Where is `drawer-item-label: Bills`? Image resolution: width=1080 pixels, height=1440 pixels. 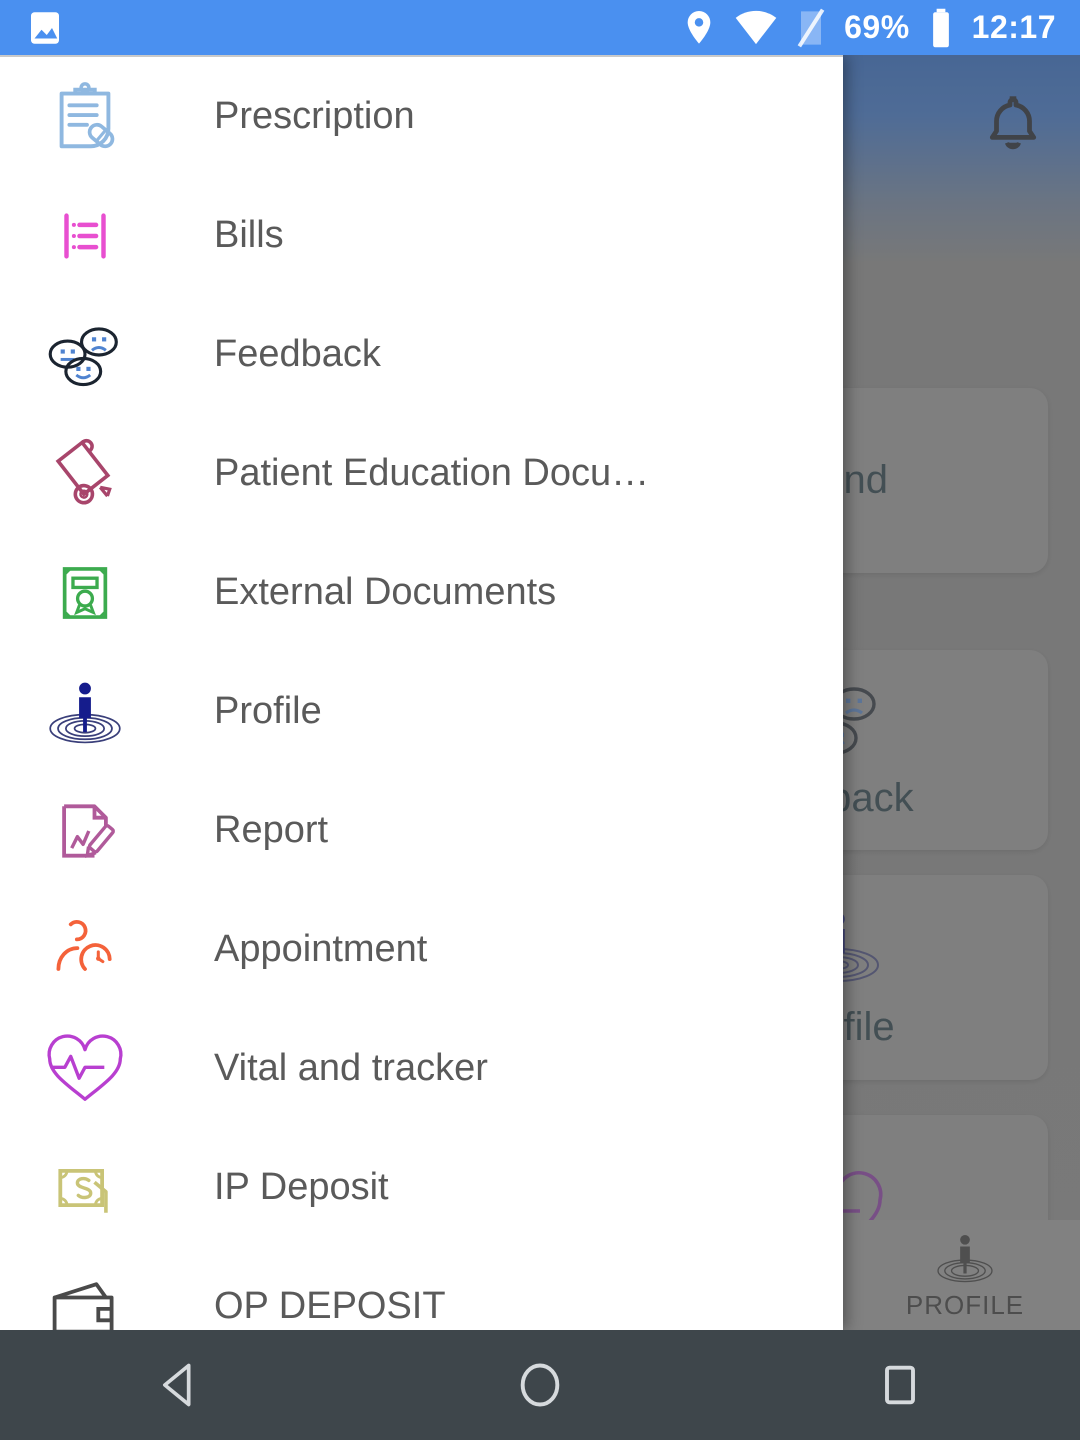
drawer-item-label: Bills is located at coordinates (249, 235).